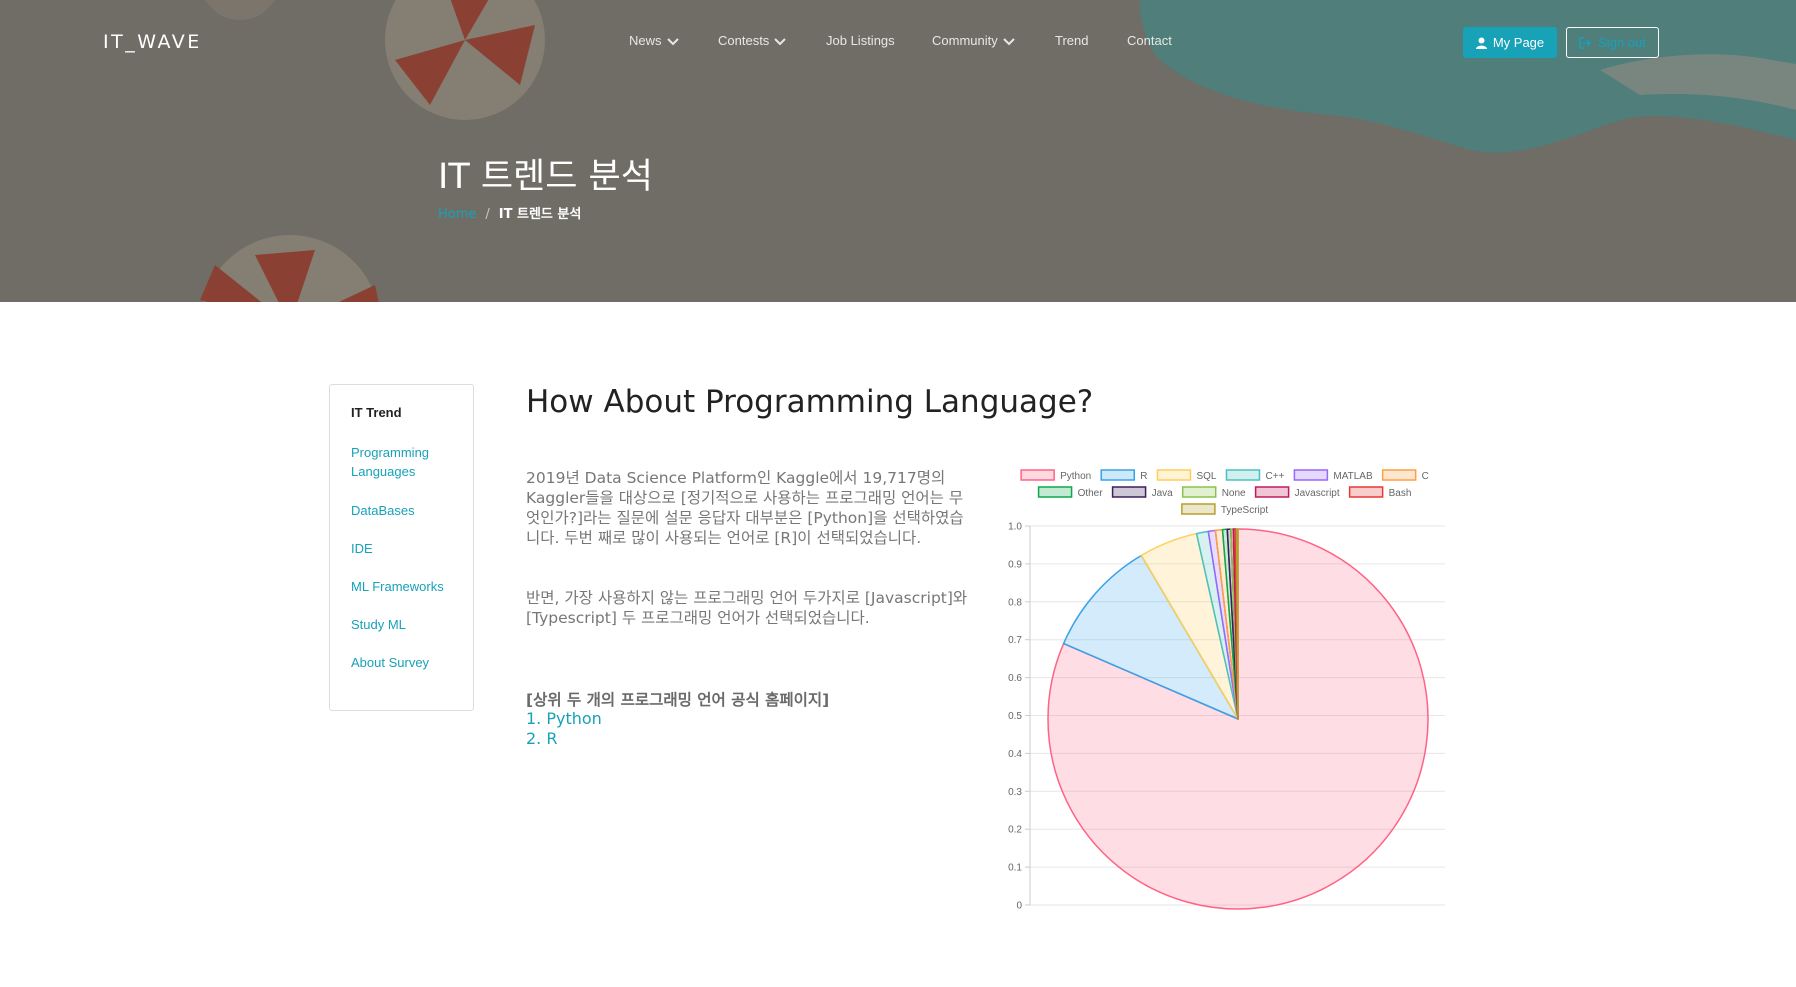 The height and width of the screenshot is (987, 1796). Describe the element at coordinates (1015, 527) in the screenshot. I see `y-tick-label: 1.0` at that location.